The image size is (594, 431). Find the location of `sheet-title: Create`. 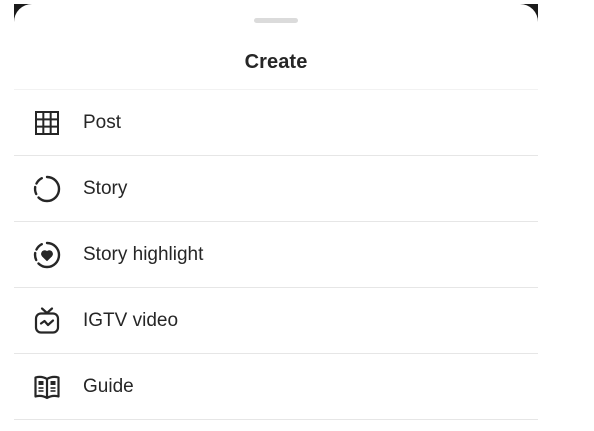

sheet-title: Create is located at coordinates (276, 62).